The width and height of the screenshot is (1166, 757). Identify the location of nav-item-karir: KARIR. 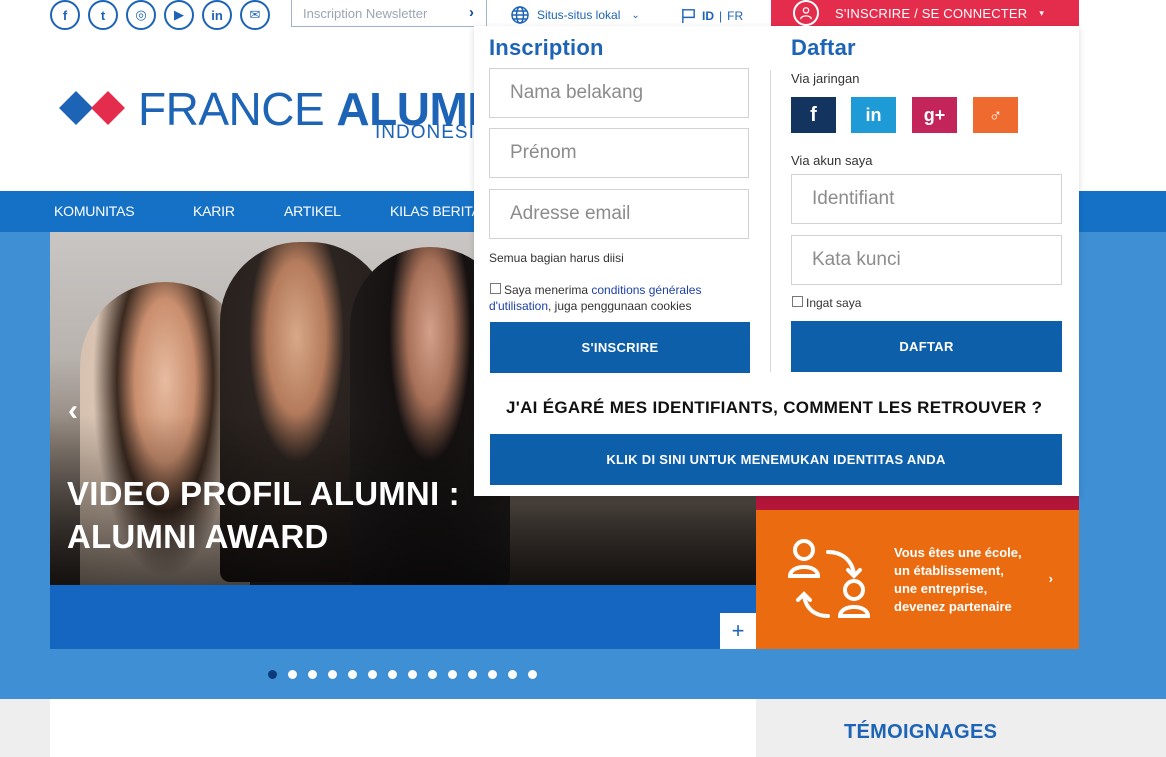
(214, 211).